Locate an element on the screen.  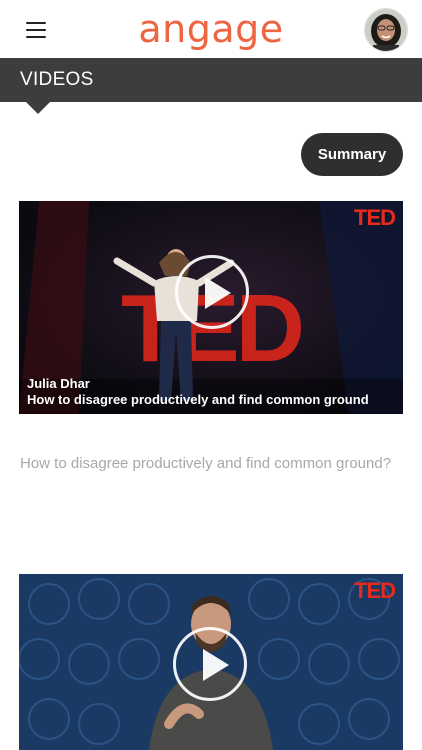
top-app-bar: angage is located at coordinates (211, 29).